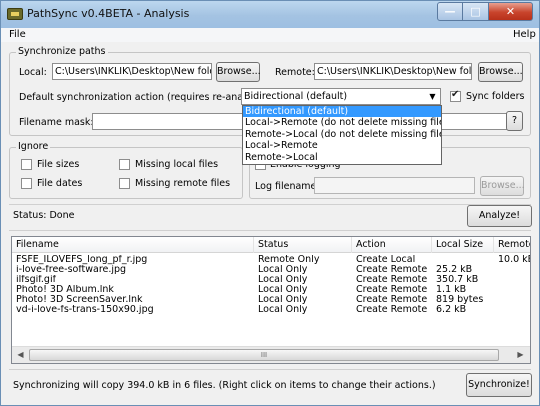  Describe the element at coordinates (124, 183) in the screenshot. I see `ignore-missing-remote-checkbox` at that location.